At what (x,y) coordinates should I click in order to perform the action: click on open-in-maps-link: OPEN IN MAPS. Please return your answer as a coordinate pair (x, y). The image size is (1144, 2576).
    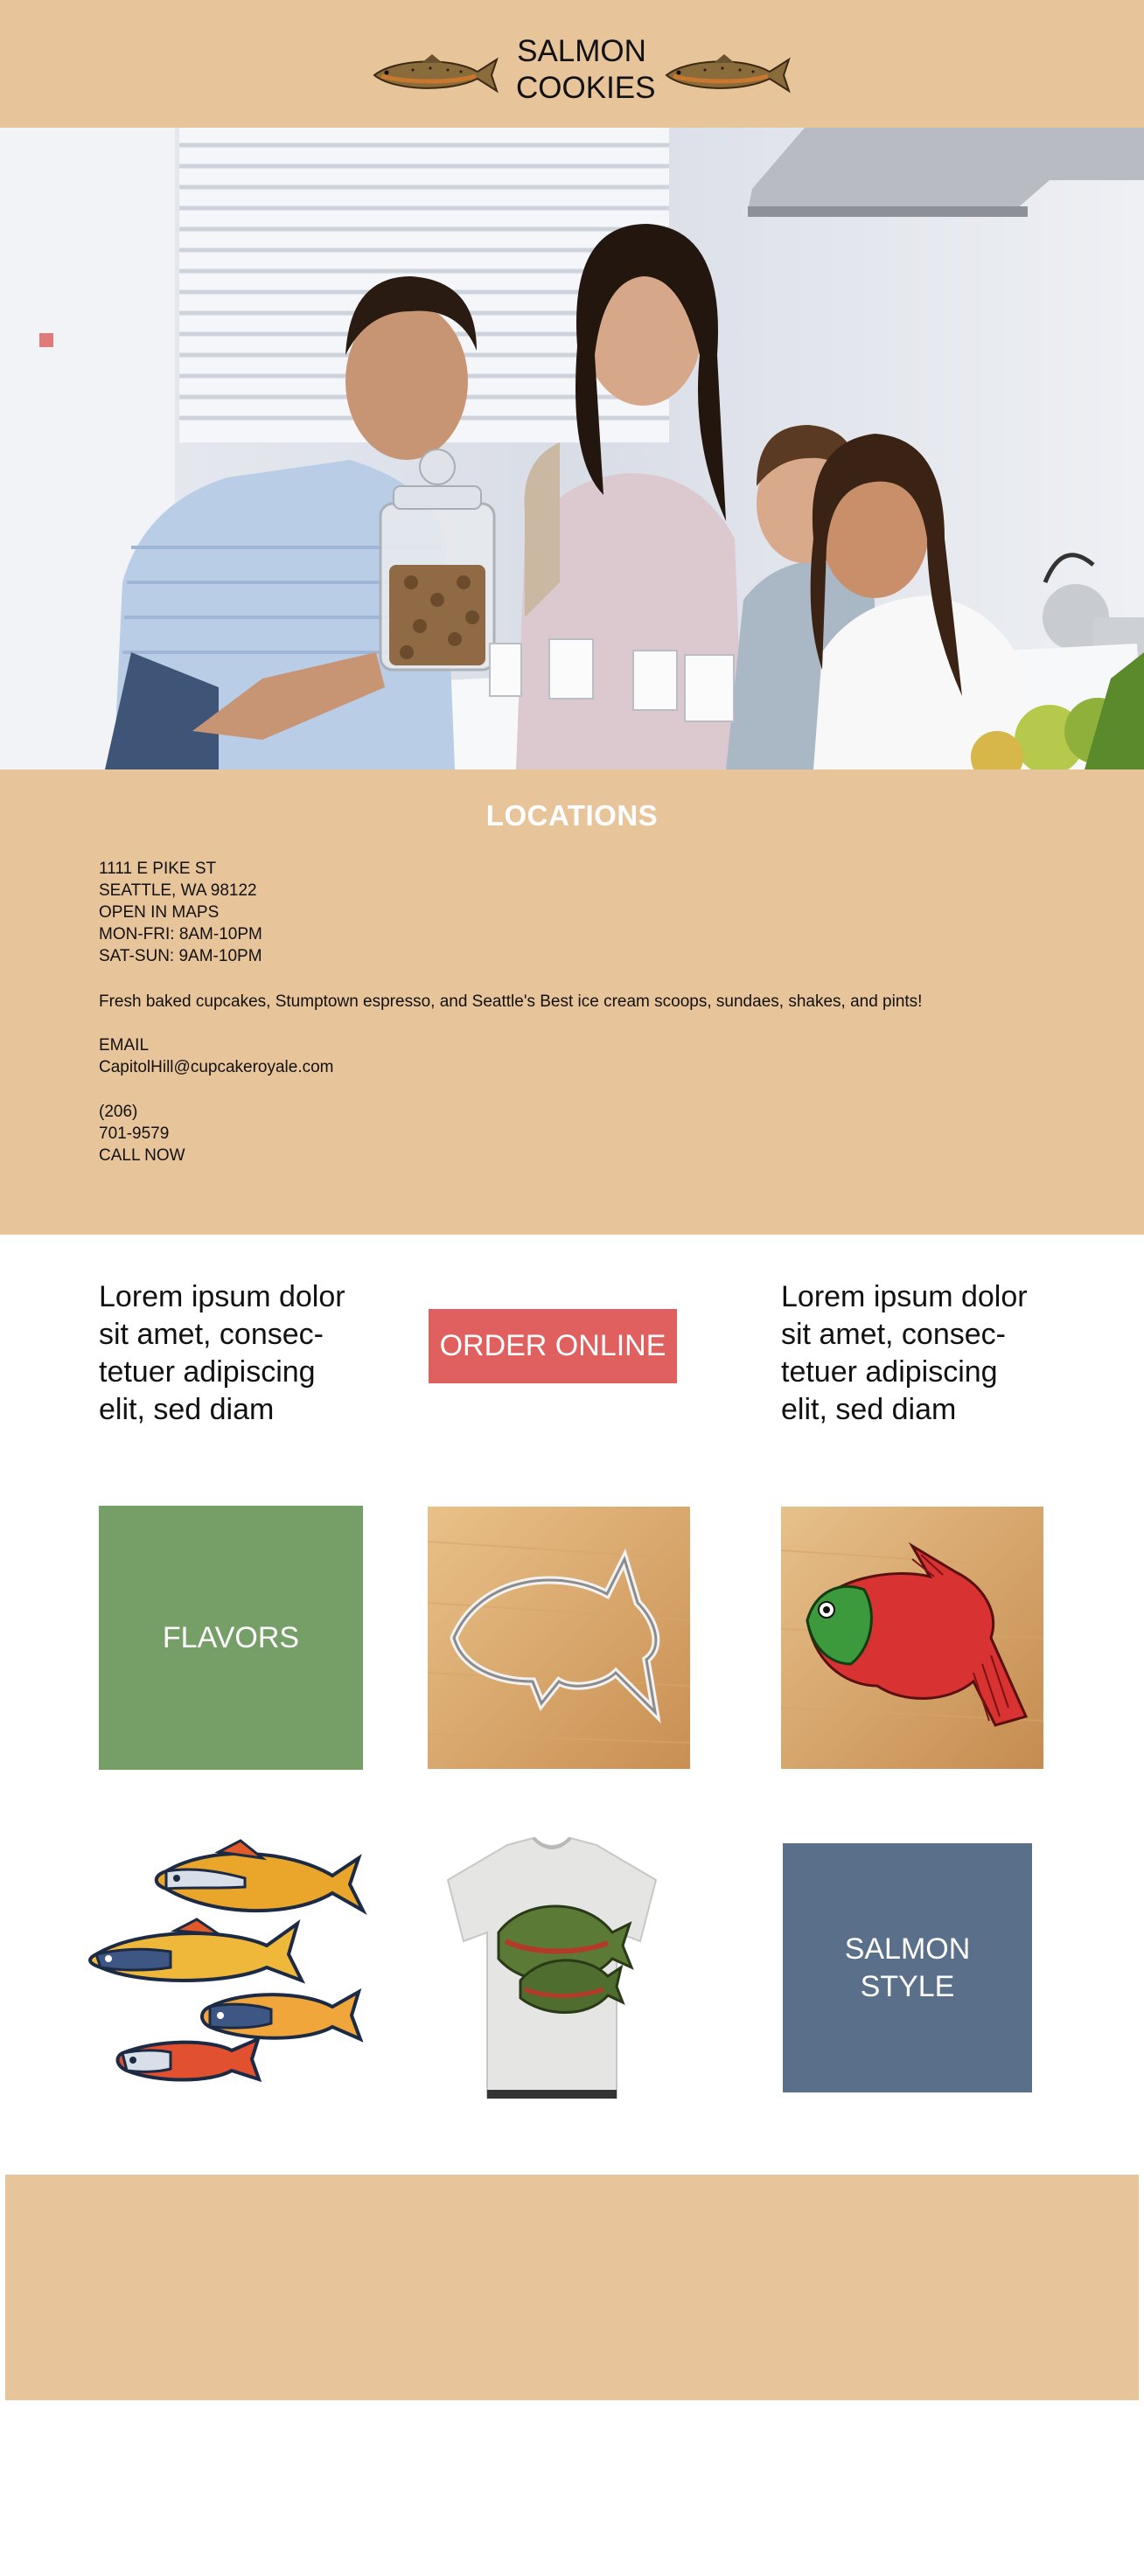
    Looking at the image, I should click on (180, 912).